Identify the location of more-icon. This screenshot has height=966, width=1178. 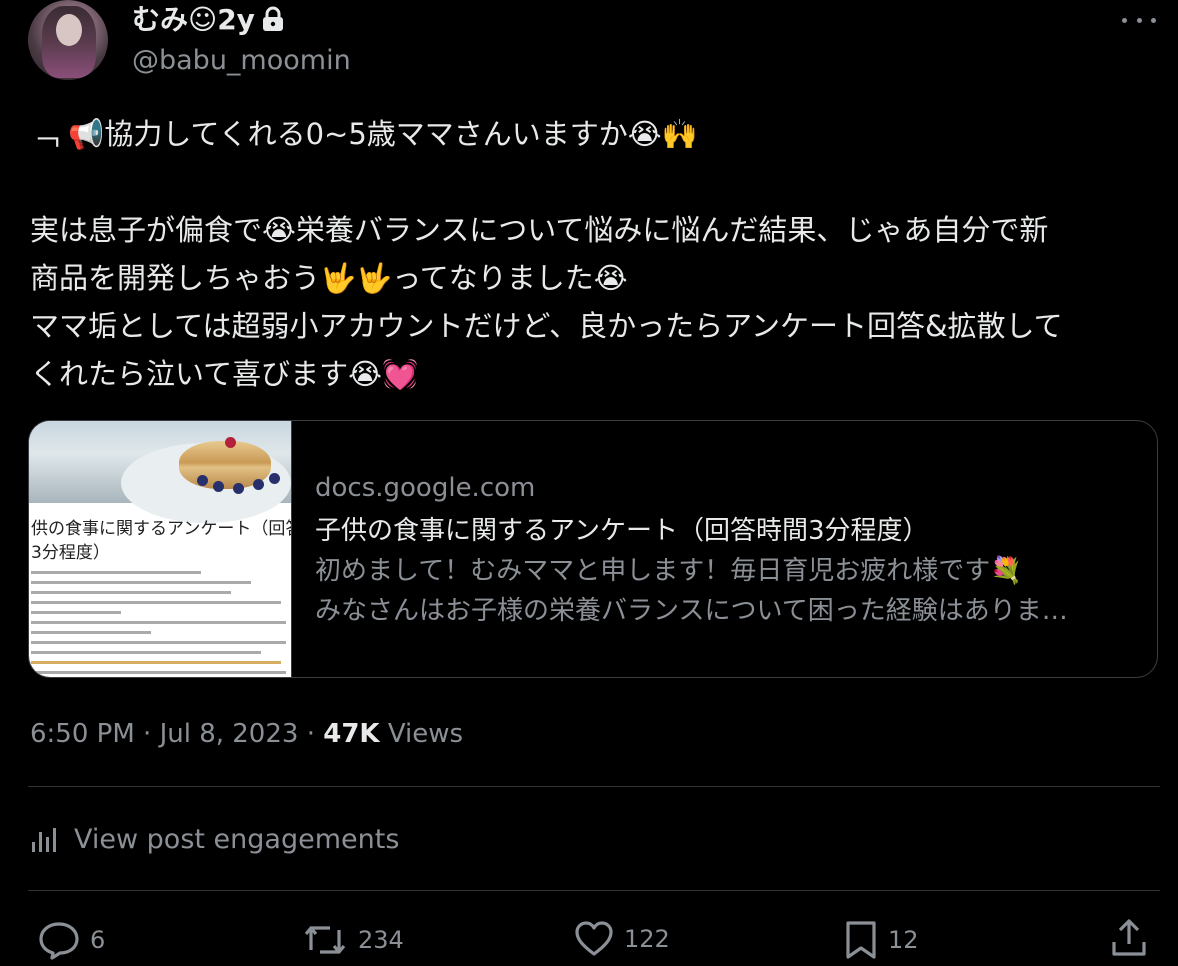
(1139, 20).